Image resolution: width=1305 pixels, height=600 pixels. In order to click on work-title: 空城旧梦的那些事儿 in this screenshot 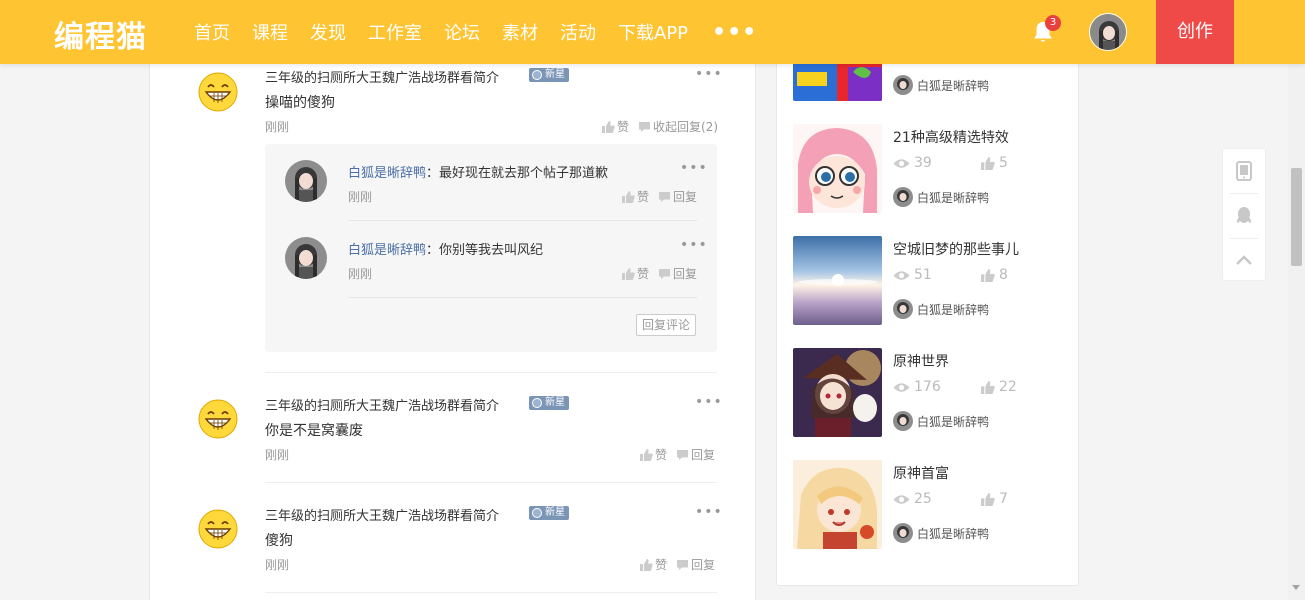, I will do `click(956, 249)`.